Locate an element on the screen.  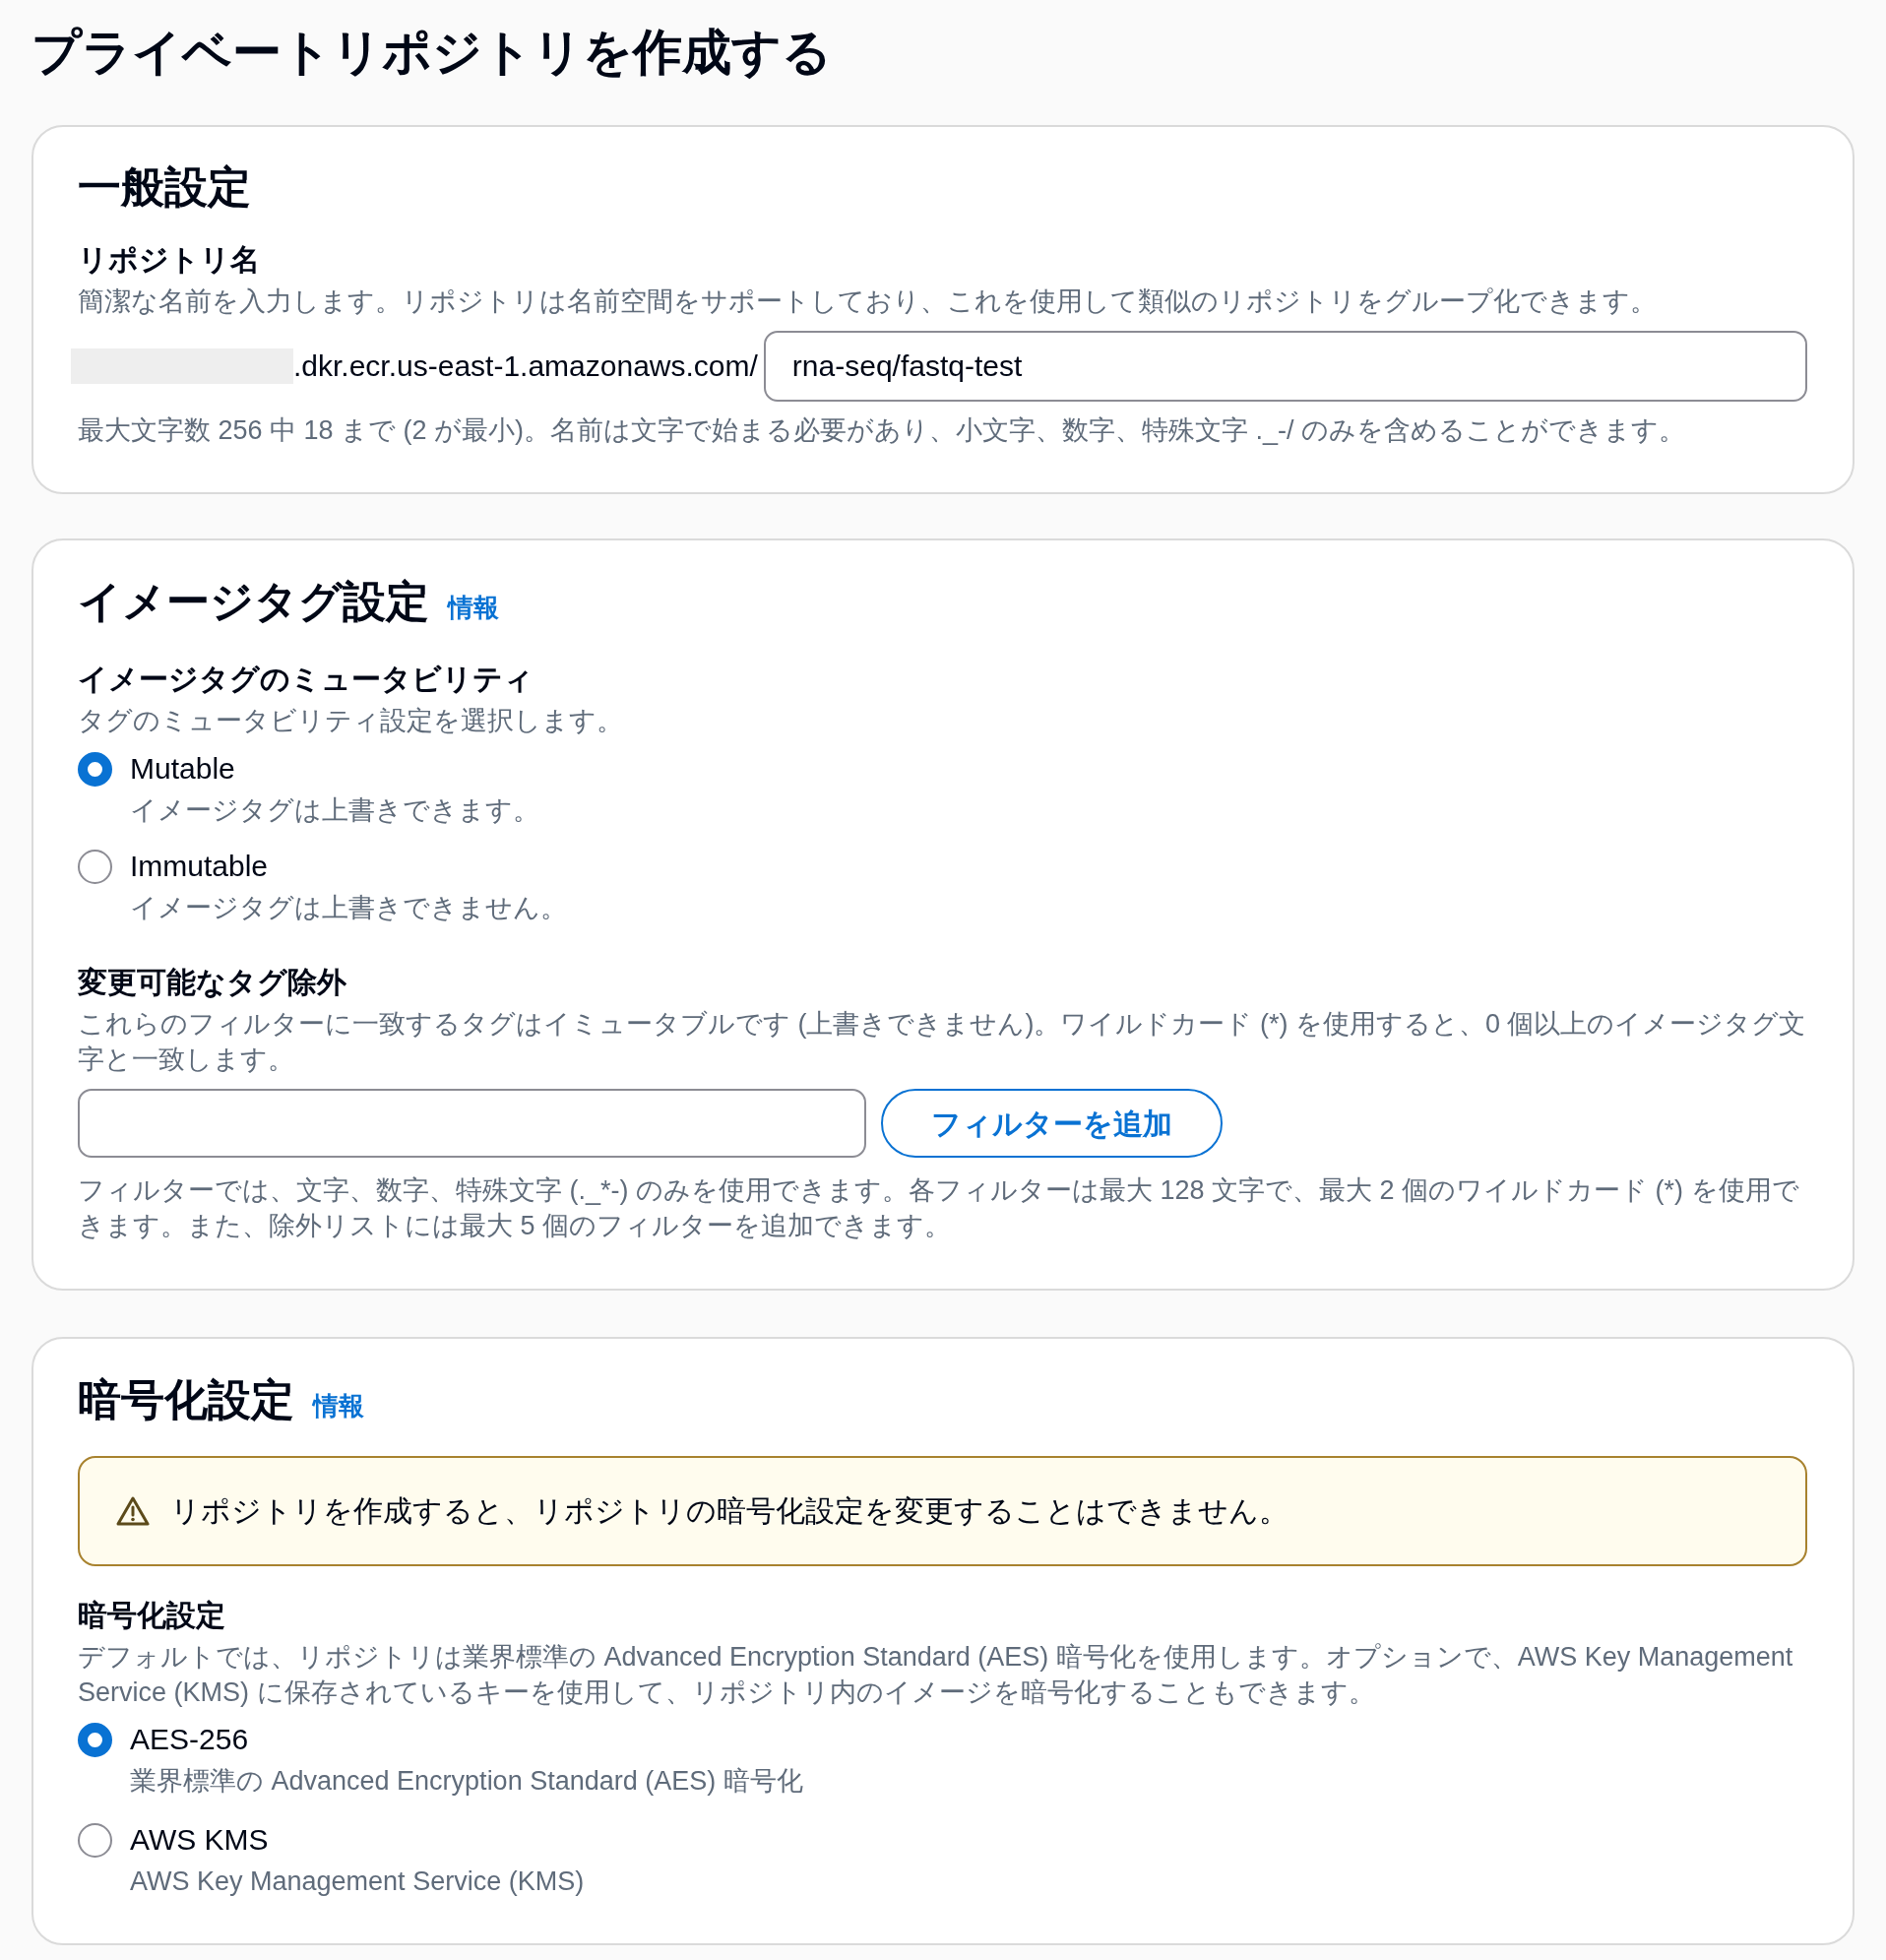
field-label: 変更可能なタグ除外 is located at coordinates (212, 982).